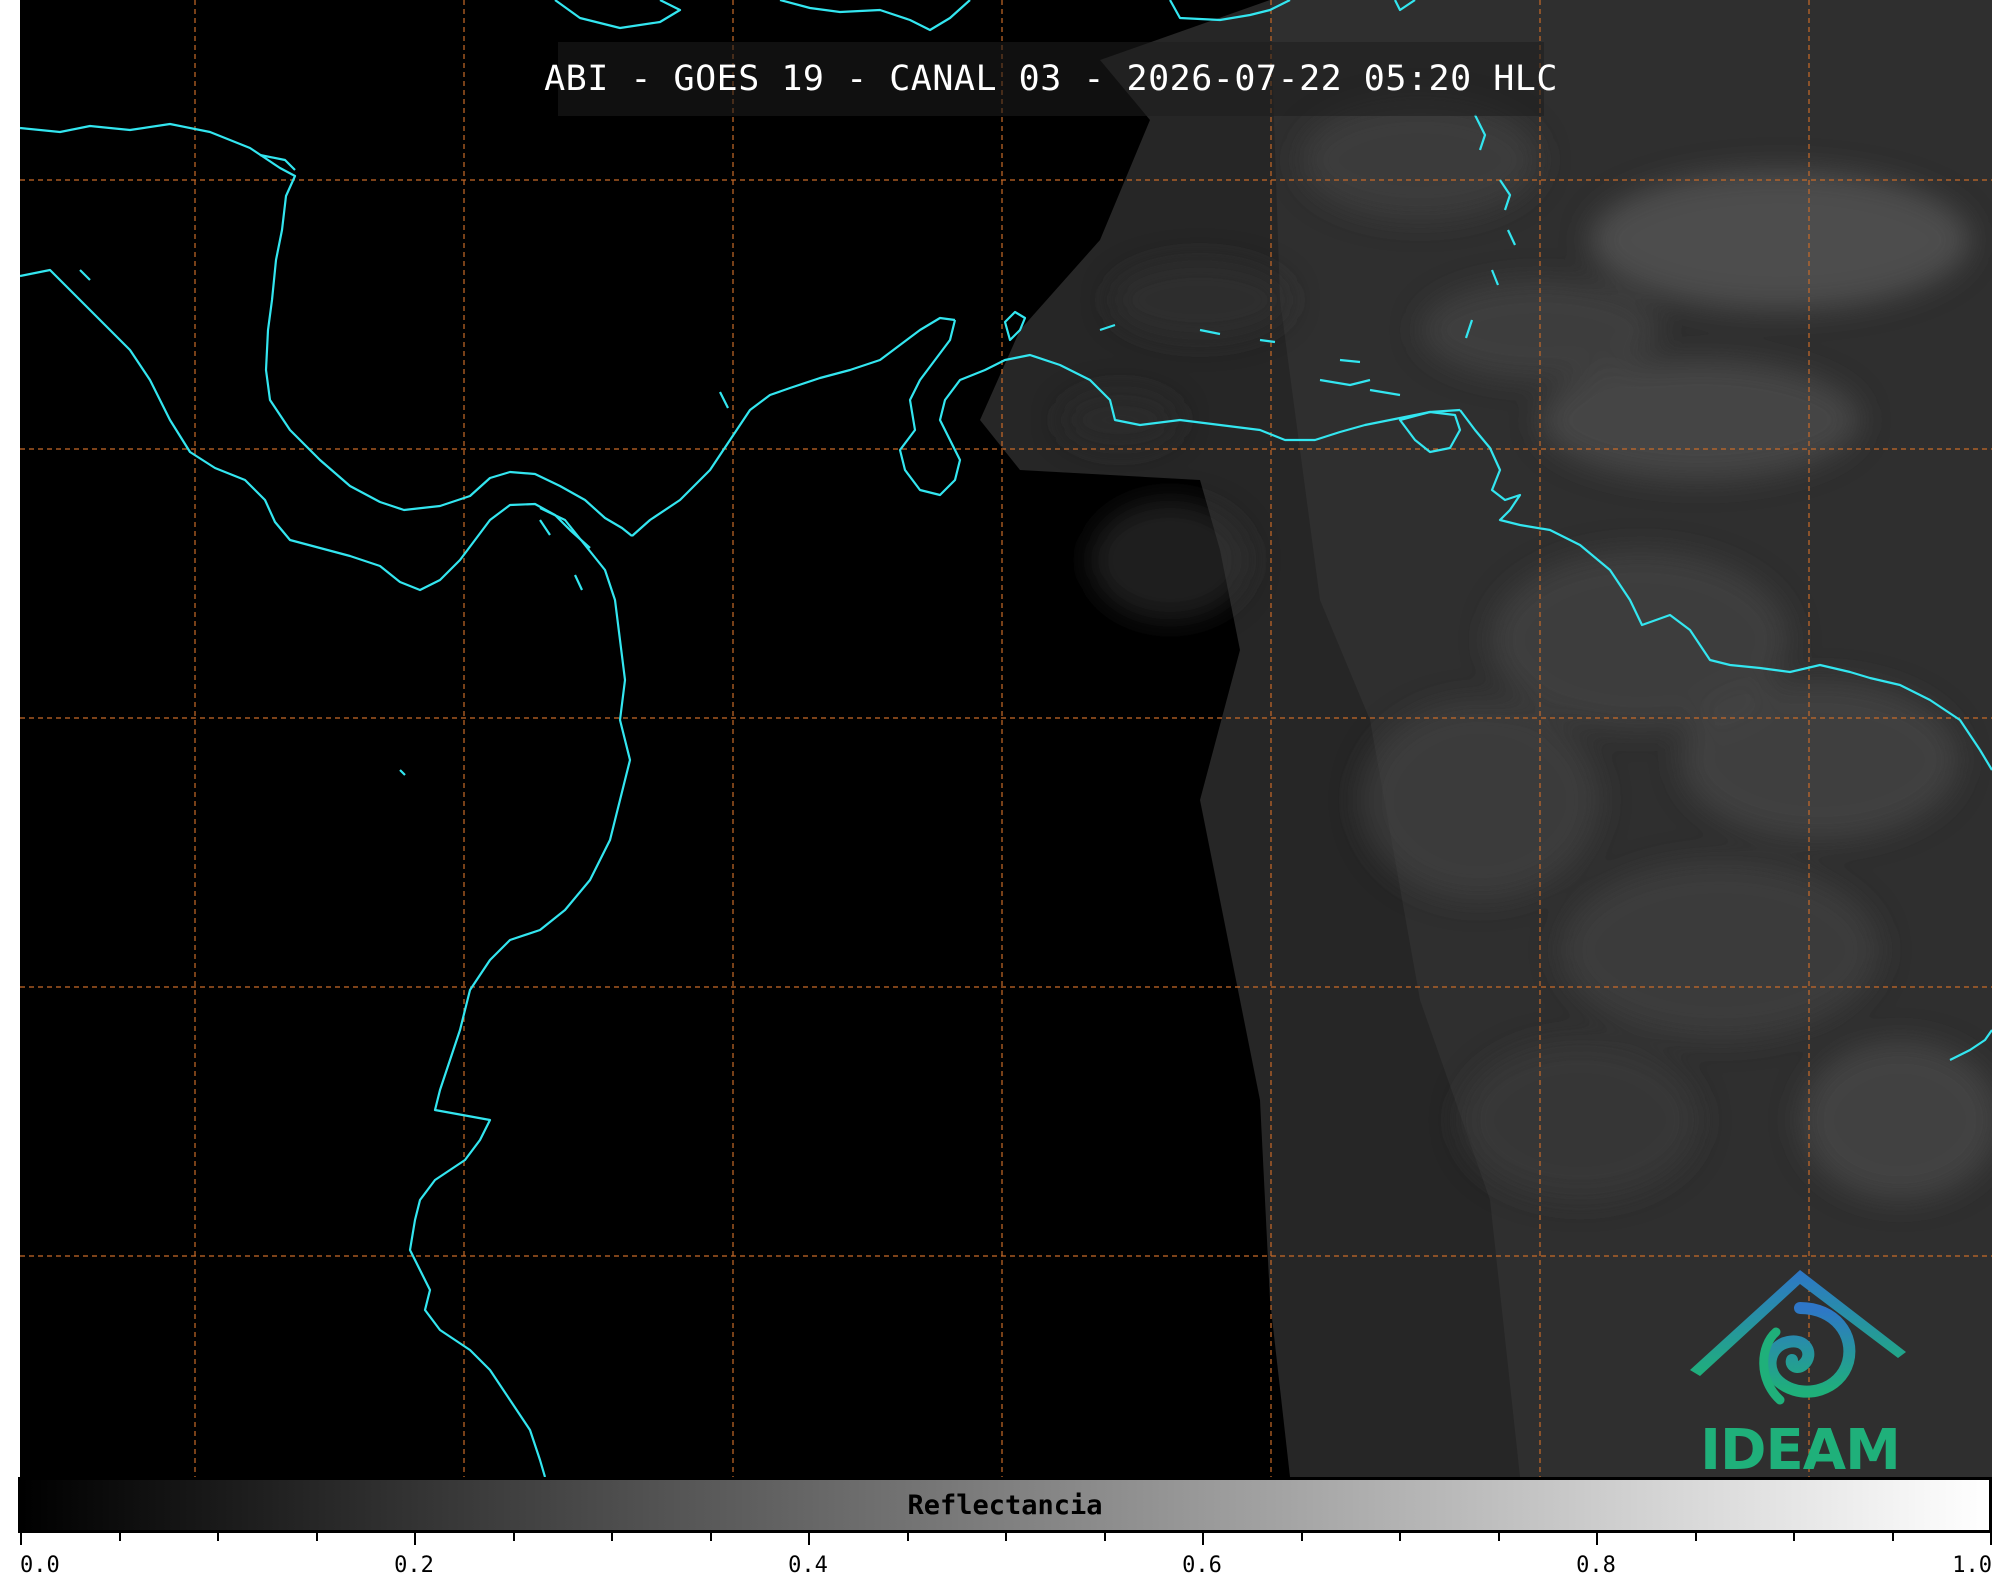 This screenshot has width=2011, height=1578. I want to click on coastline-panama-colombia, so click(793, 426).